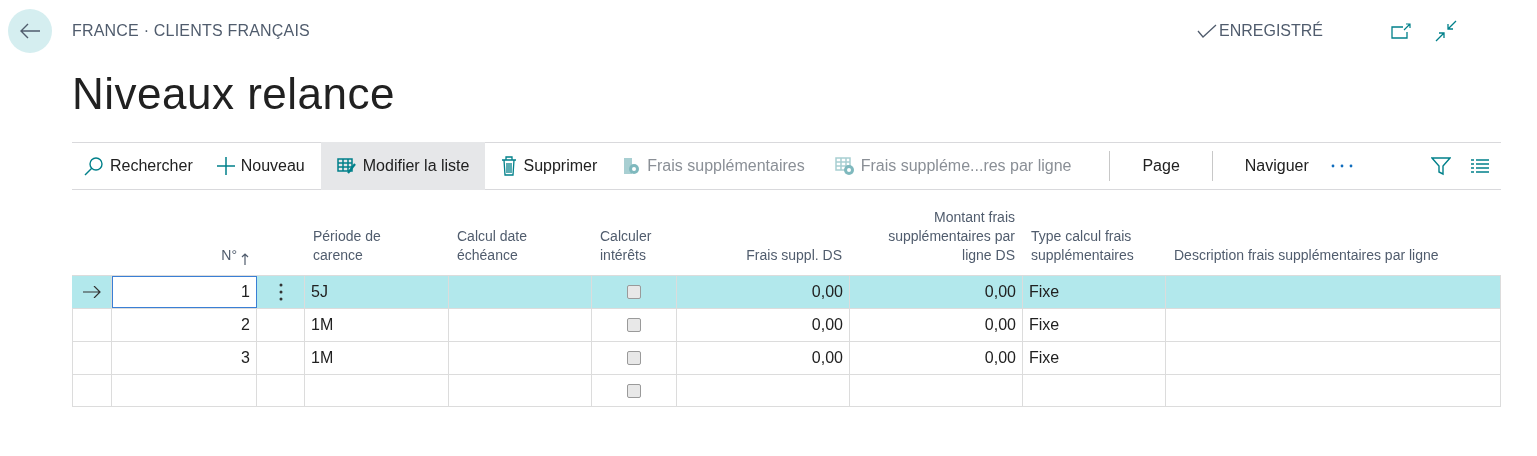 This screenshot has height=456, width=1537. I want to click on column-header: Calcul date échéance, so click(514, 246).